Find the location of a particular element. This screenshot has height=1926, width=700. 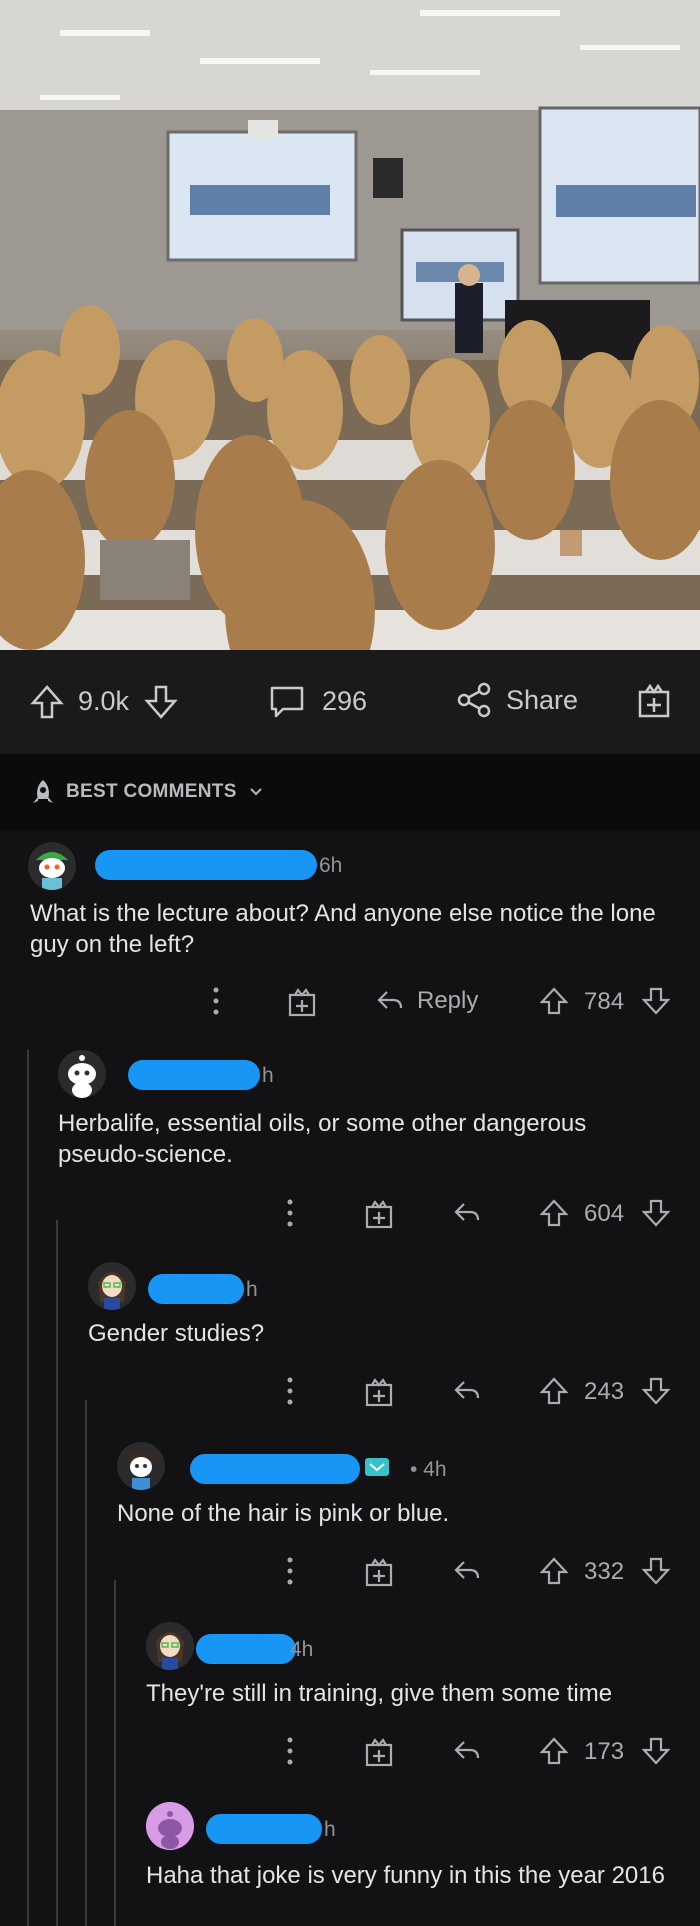

sort-label: BEST COMMENTS is located at coordinates (151, 791).